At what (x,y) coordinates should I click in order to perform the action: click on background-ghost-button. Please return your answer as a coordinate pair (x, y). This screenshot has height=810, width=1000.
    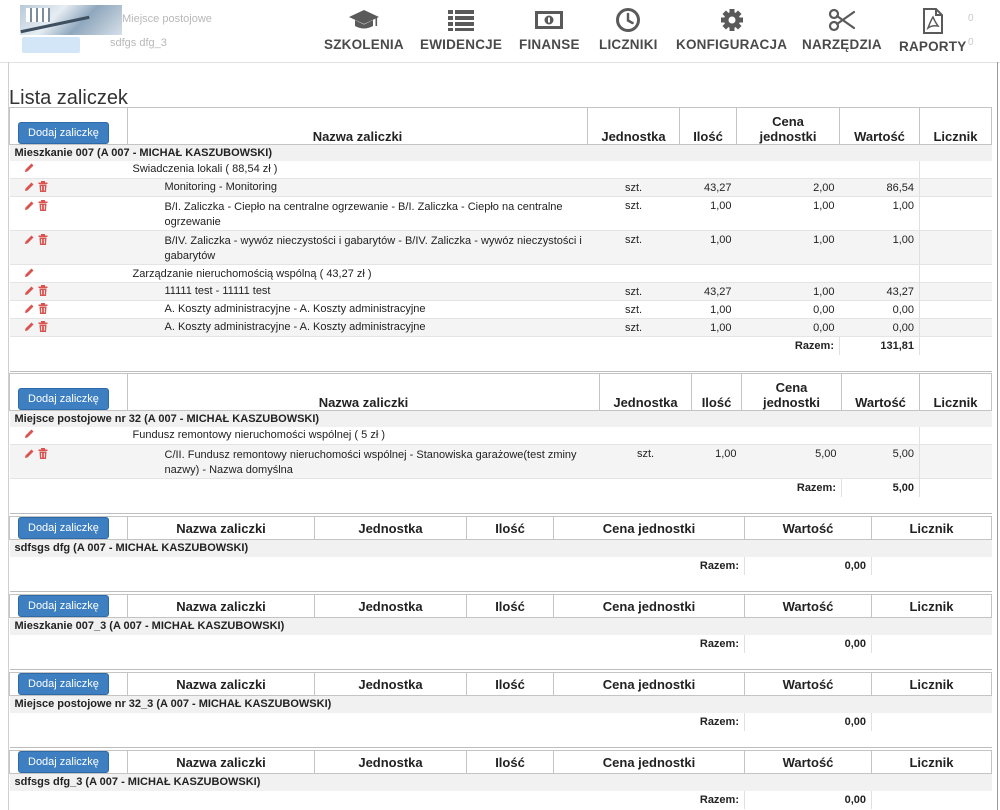
    Looking at the image, I should click on (51, 45).